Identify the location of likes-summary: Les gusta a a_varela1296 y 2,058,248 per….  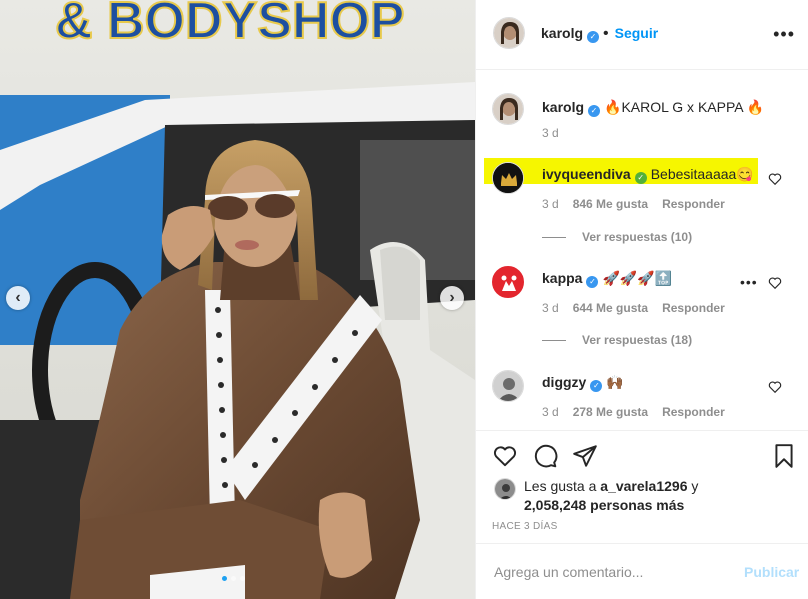
(611, 496).